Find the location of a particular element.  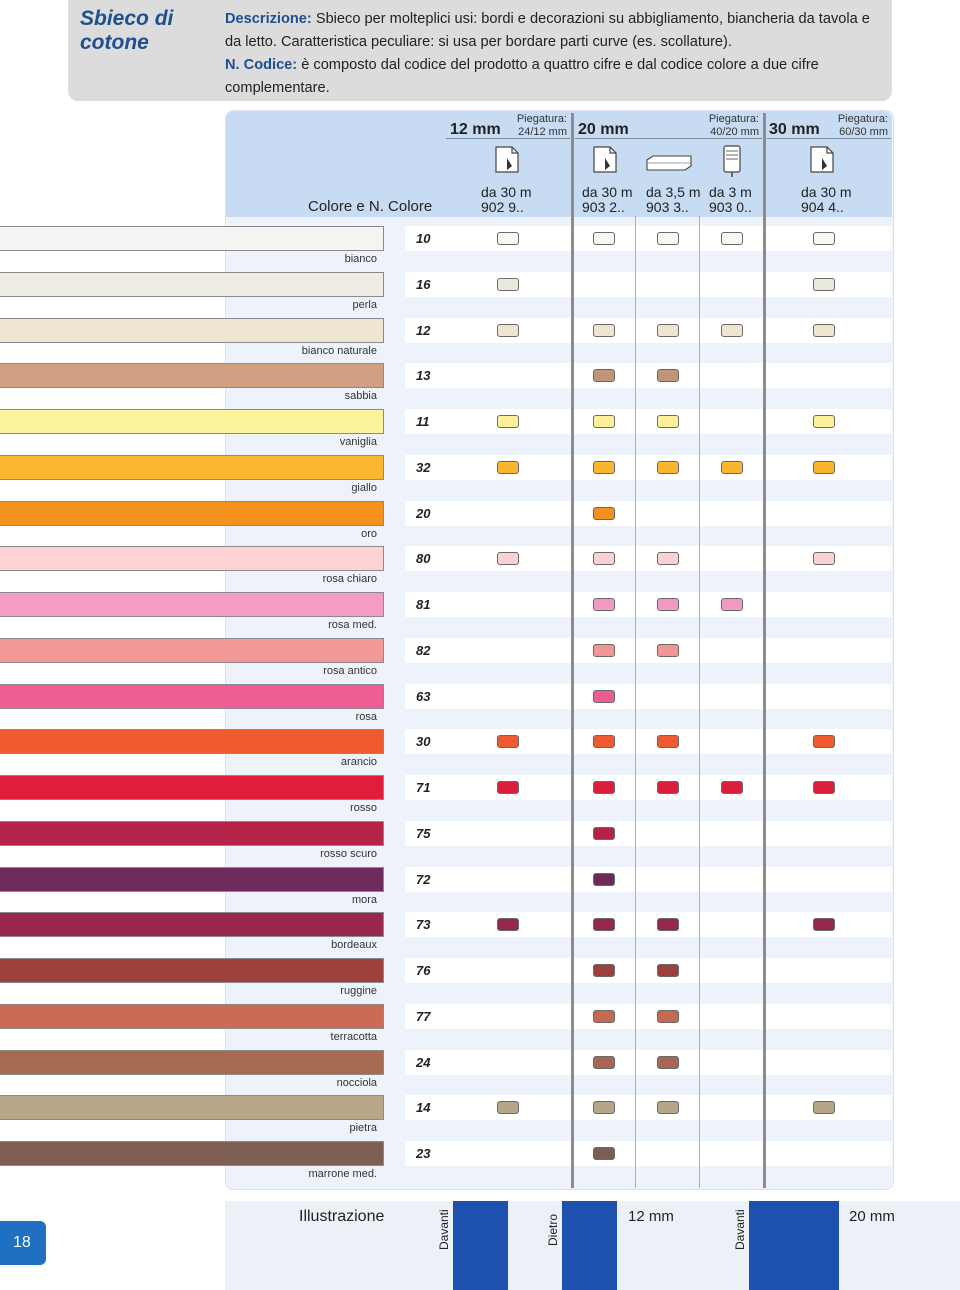

column-header-902-9: da 30 m 902 9.. is located at coordinates (506, 200).